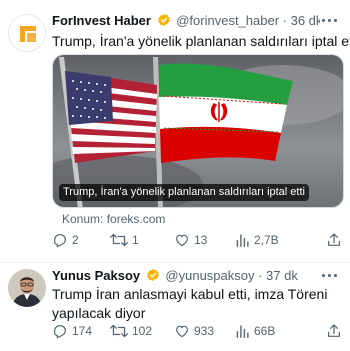  I want to click on reply-count: 2, so click(75, 240).